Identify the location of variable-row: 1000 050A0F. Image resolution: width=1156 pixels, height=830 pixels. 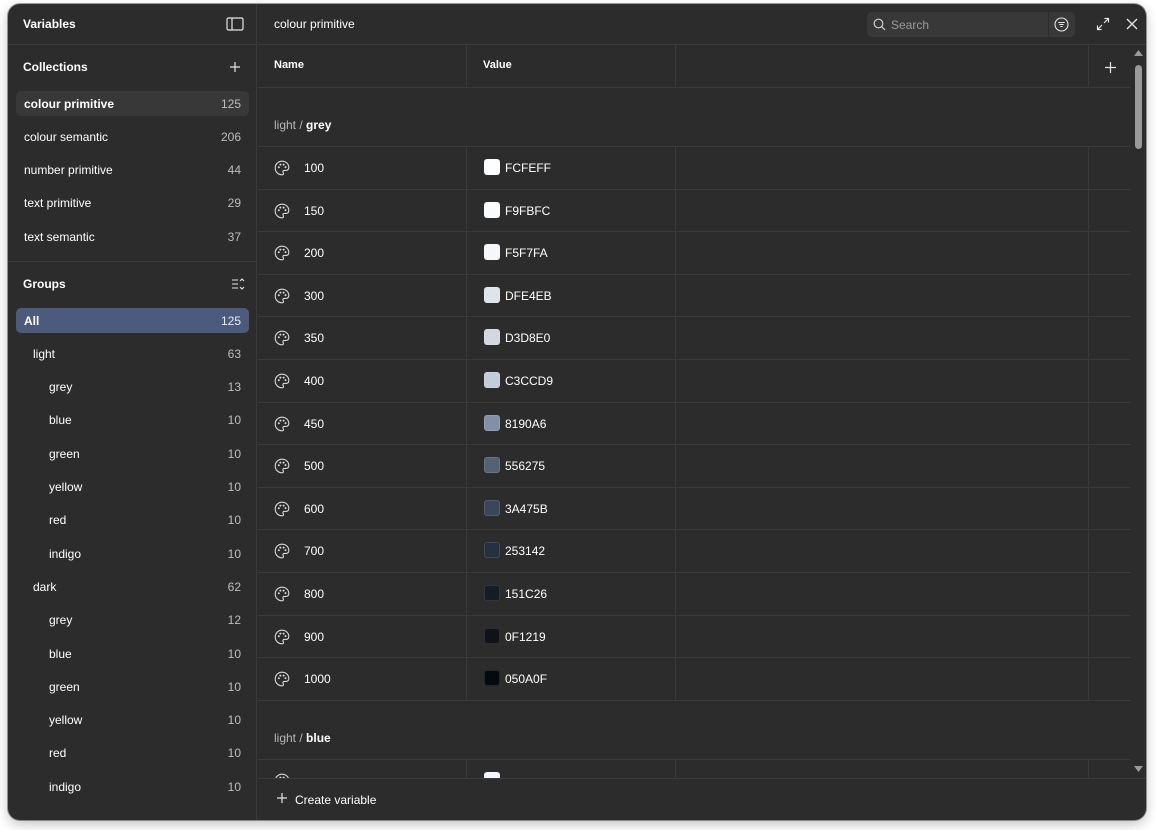
(694, 679).